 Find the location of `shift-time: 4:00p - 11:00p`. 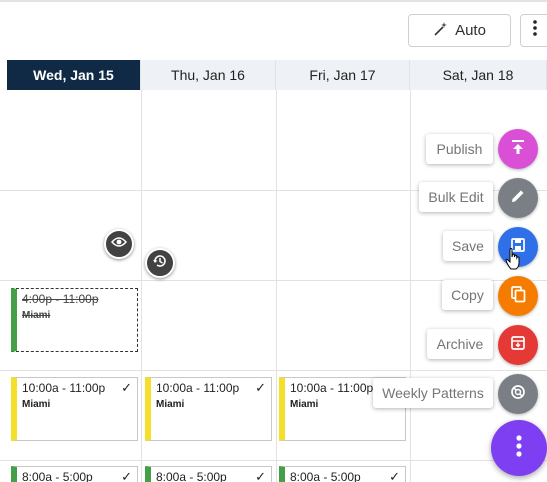

shift-time: 4:00p - 11:00p is located at coordinates (60, 299).